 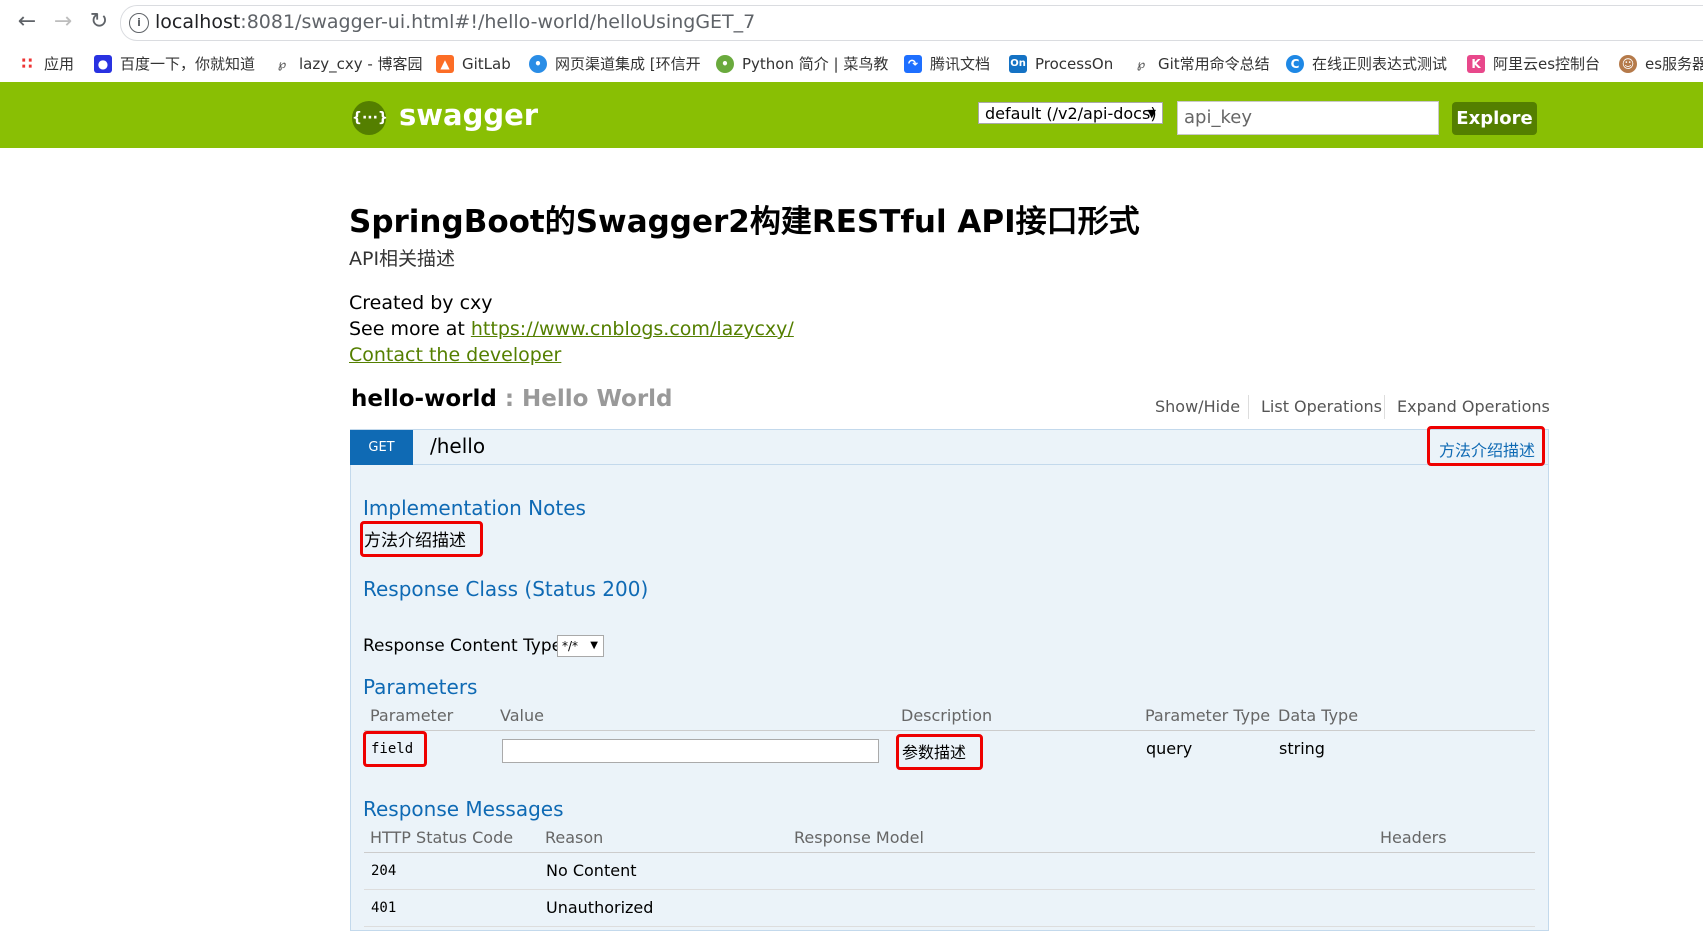 I want to click on response-reason: No Content, so click(x=591, y=870).